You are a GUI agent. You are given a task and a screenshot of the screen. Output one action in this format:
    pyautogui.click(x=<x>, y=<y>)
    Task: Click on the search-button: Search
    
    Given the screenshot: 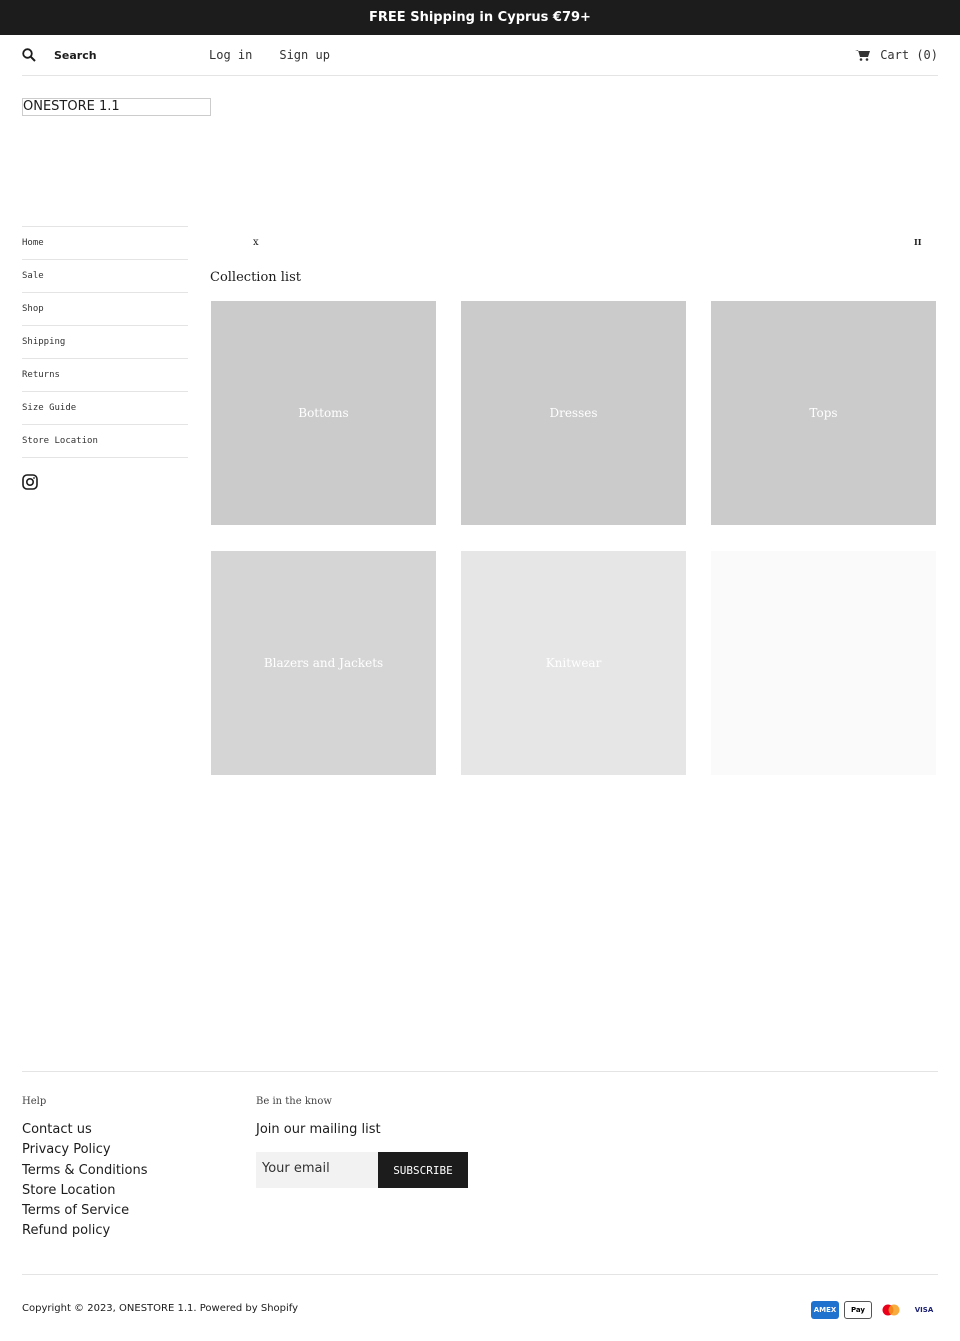 What is the action you would take?
    pyautogui.click(x=115, y=55)
    